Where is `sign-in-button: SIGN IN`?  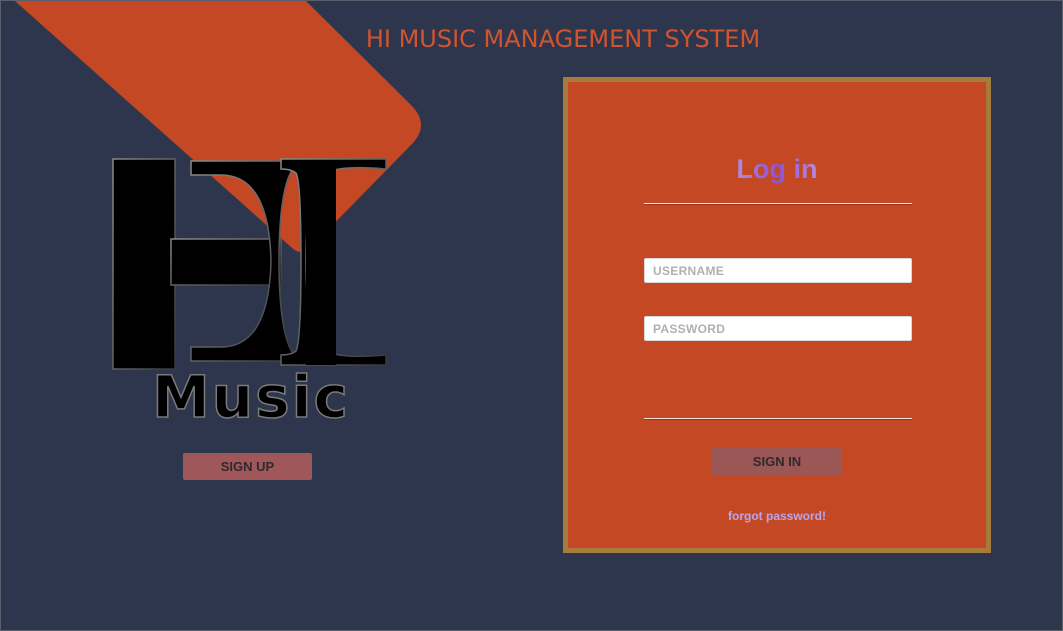
sign-in-button: SIGN IN is located at coordinates (777, 461).